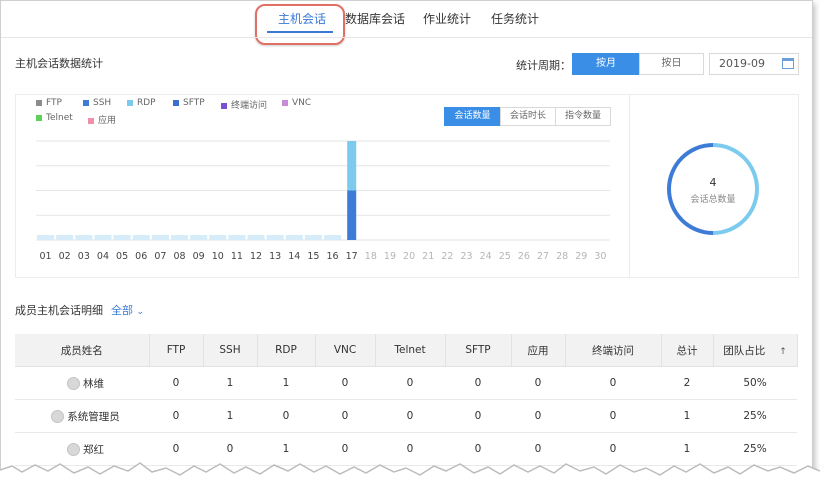 This screenshot has height=495, width=820. Describe the element at coordinates (46, 256) in the screenshot. I see `x-tick-label: 01` at that location.